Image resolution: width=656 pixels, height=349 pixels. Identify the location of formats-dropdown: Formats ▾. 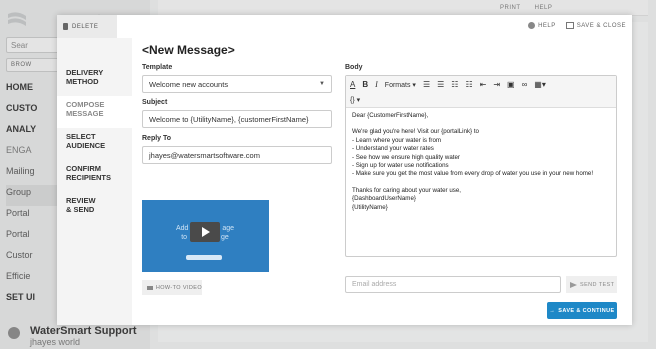
(400, 85).